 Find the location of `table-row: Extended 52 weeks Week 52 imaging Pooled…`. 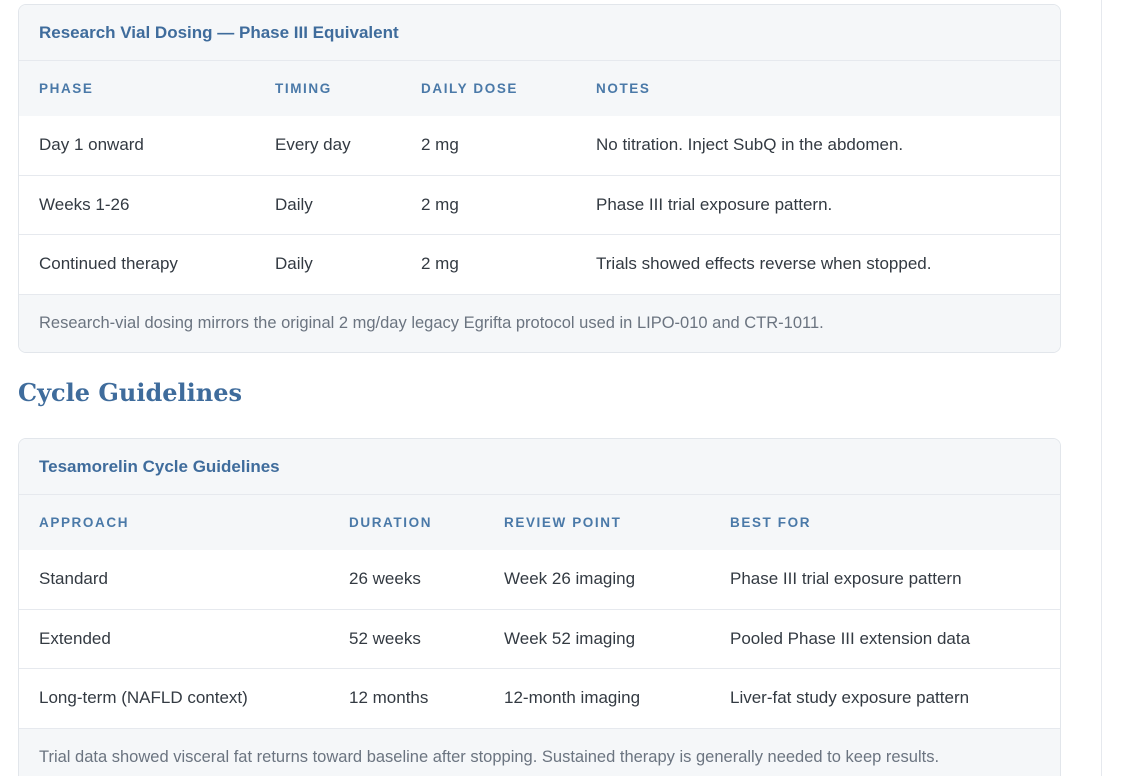

table-row: Extended 52 weeks Week 52 imaging Pooled… is located at coordinates (539, 639).